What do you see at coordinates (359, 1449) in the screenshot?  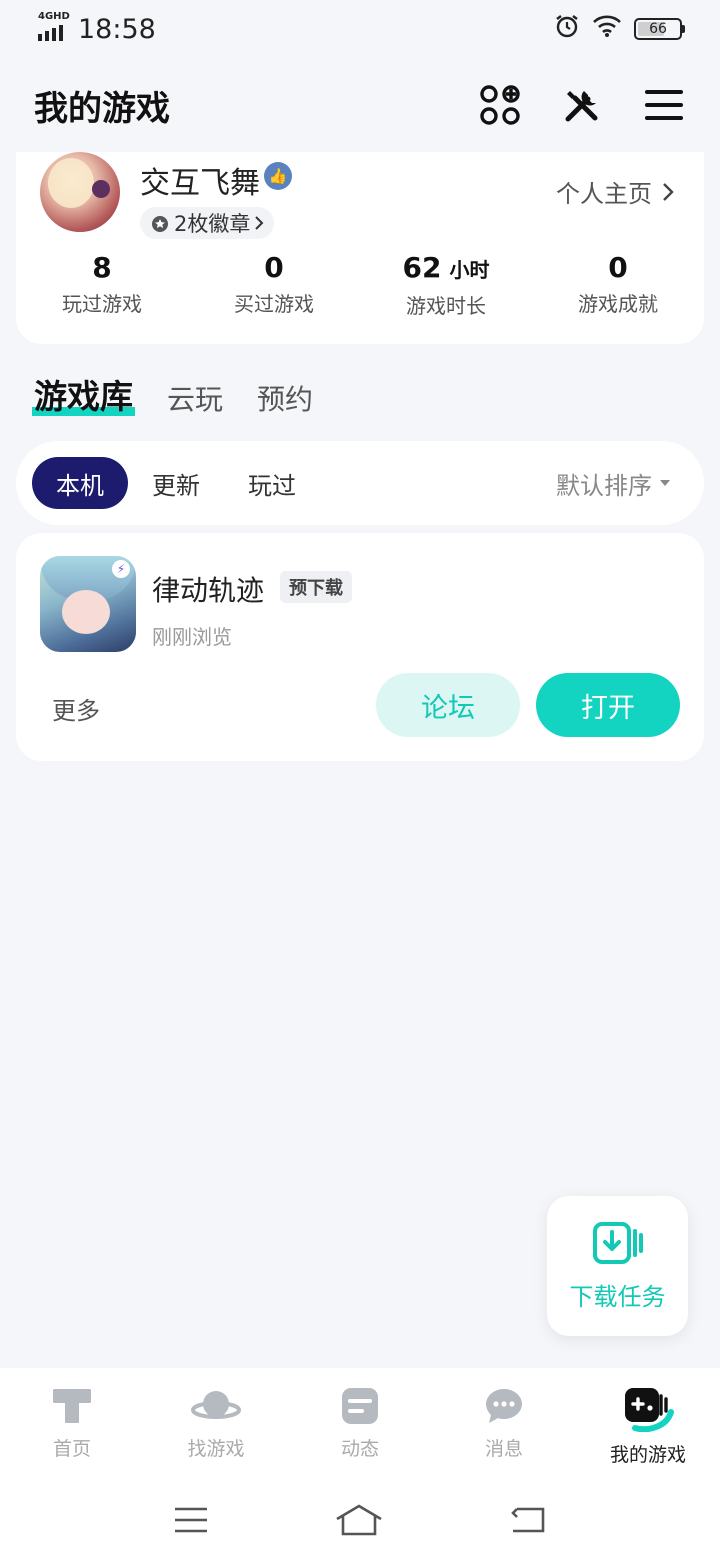 I see `nav-label: 动态` at bounding box center [359, 1449].